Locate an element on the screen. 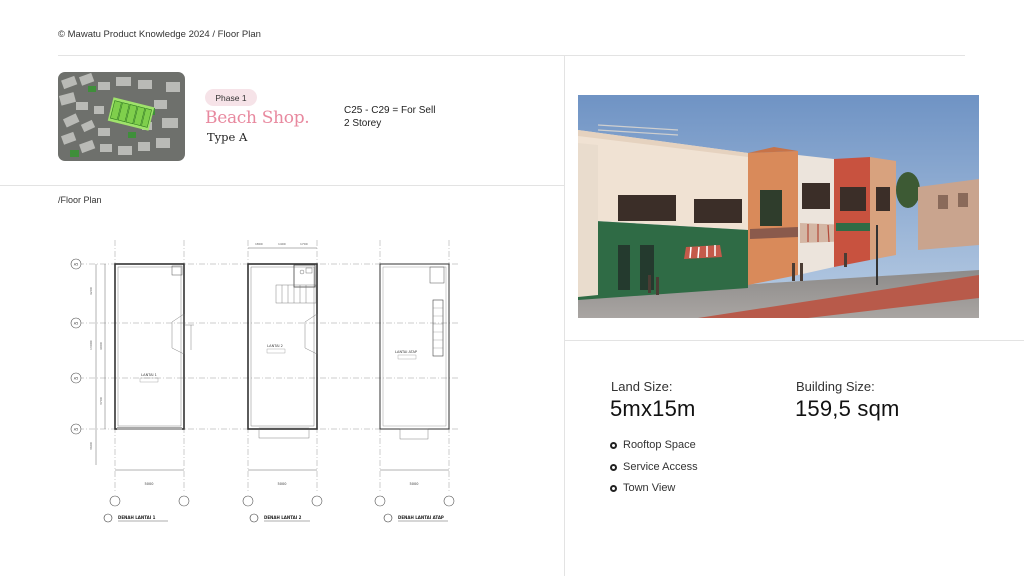  center-divider is located at coordinates (564, 315).